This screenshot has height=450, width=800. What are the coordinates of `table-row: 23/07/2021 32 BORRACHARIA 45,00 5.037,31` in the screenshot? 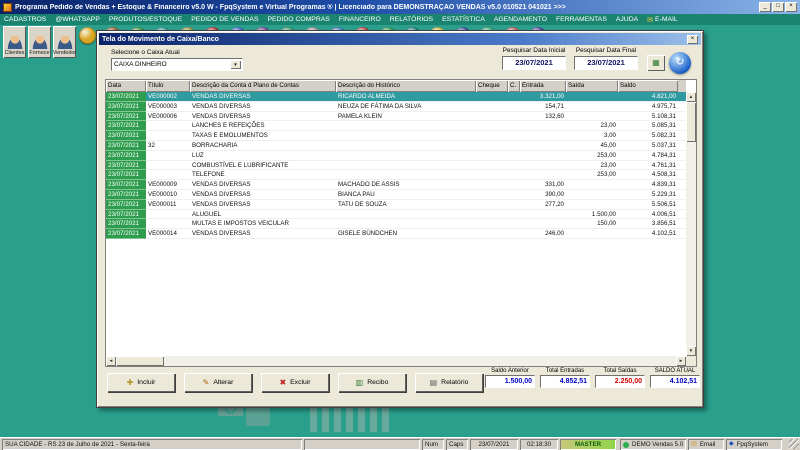 It's located at (396, 145).